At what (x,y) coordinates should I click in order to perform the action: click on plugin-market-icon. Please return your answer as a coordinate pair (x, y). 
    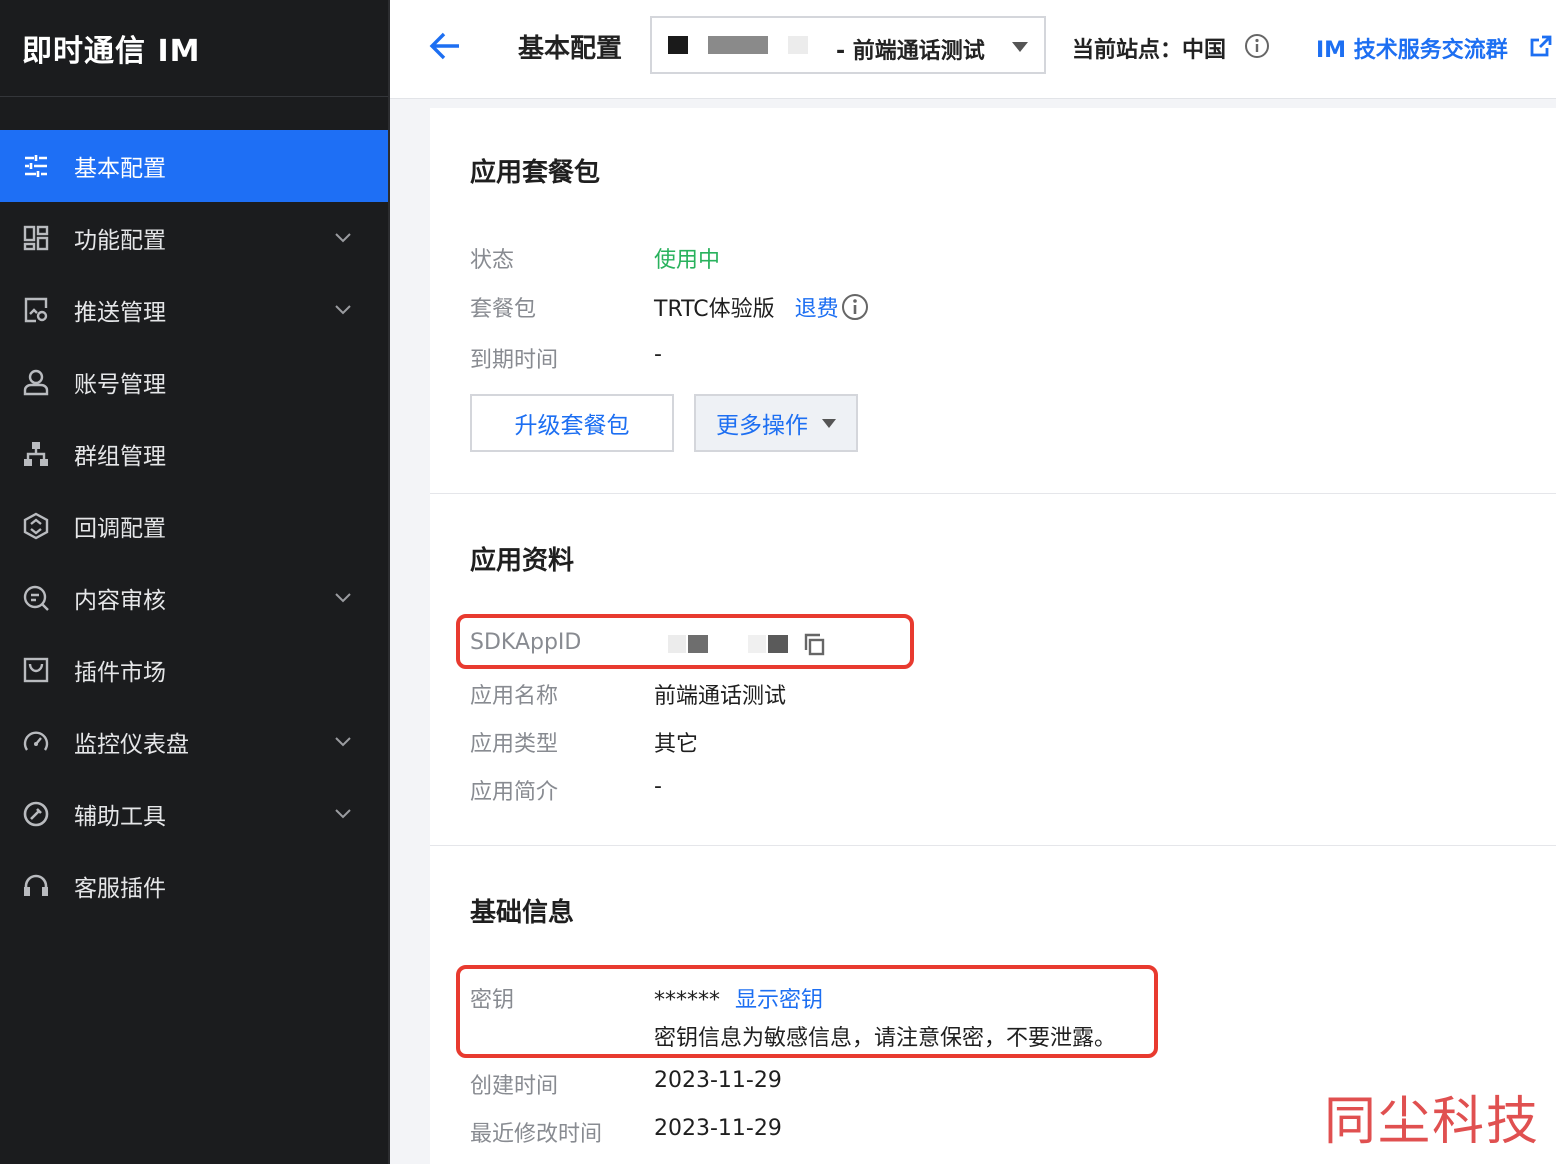
    Looking at the image, I should click on (36, 670).